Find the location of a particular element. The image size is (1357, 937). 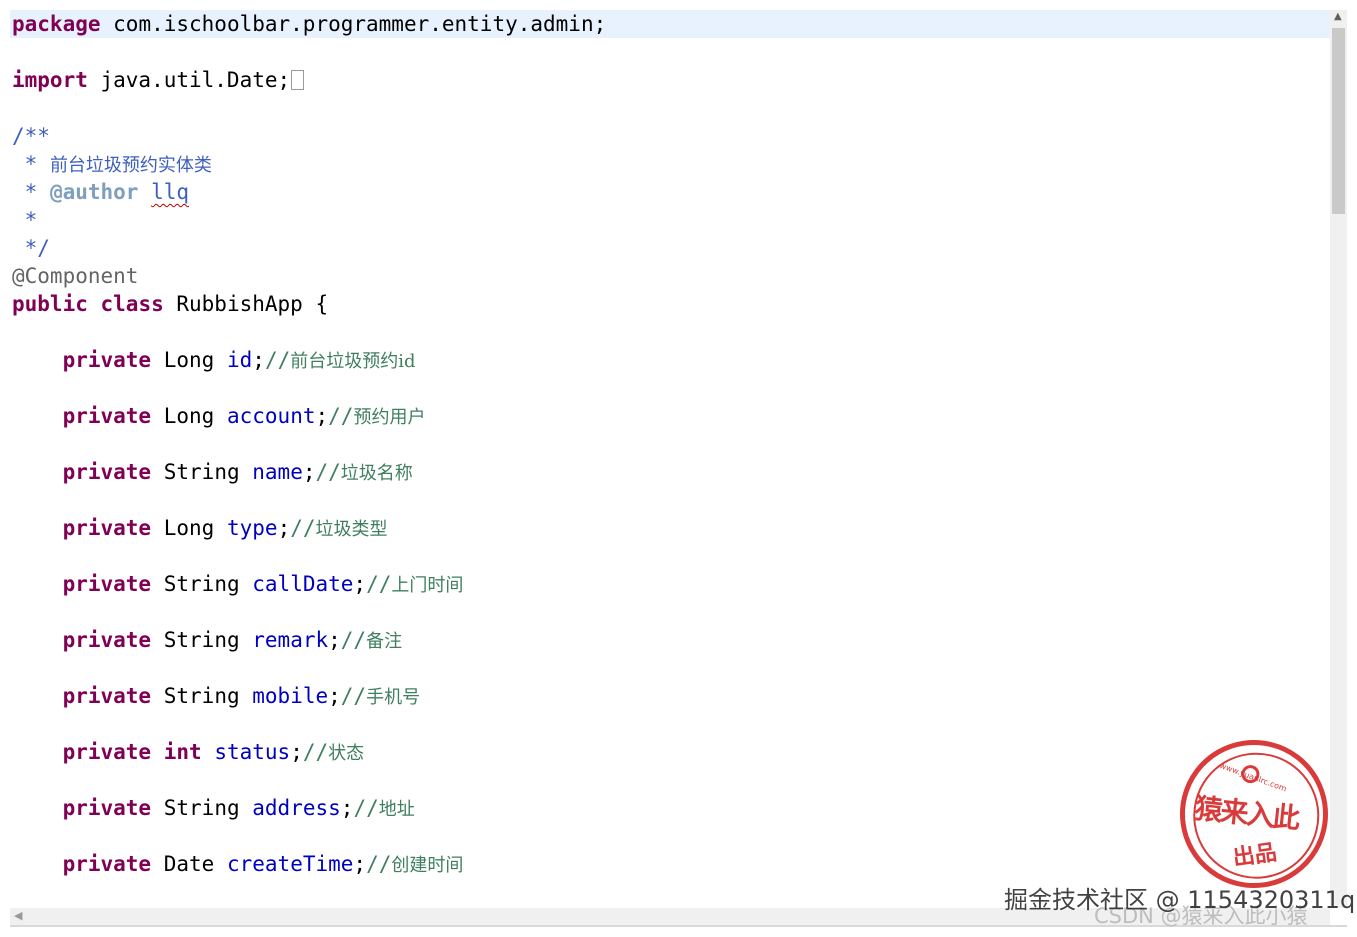

field-type: int is located at coordinates (182, 752).